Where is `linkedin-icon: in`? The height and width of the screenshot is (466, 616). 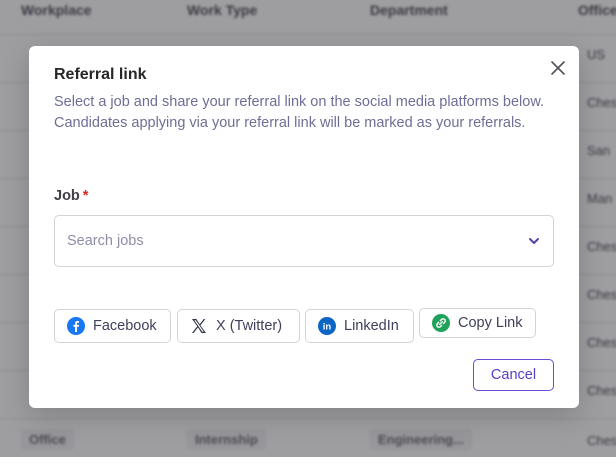 linkedin-icon: in is located at coordinates (327, 326).